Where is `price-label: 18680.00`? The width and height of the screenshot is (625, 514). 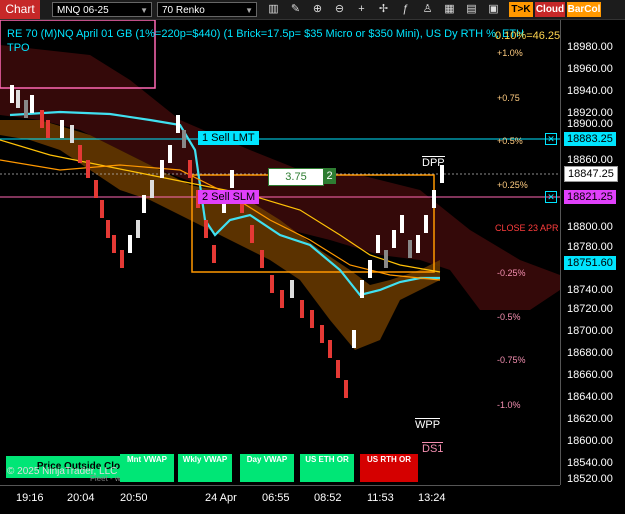 price-label: 18680.00 is located at coordinates (590, 353).